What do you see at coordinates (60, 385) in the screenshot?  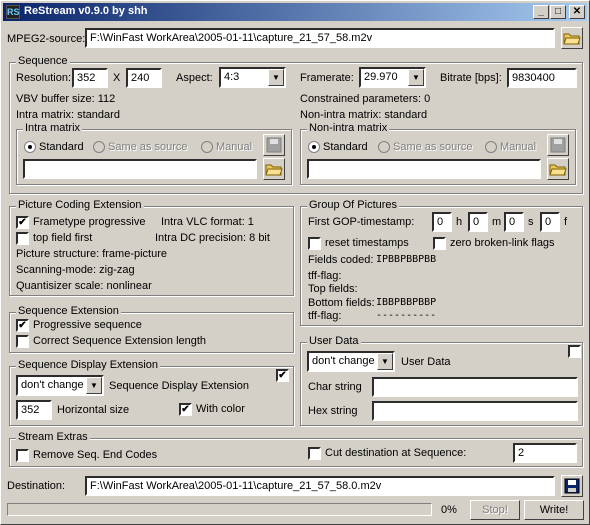 I see `sde-mode-select: don't change ▼` at bounding box center [60, 385].